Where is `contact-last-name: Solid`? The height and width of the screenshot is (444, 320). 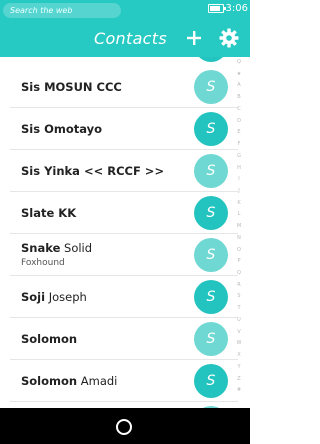 contact-last-name: Solid is located at coordinates (78, 248).